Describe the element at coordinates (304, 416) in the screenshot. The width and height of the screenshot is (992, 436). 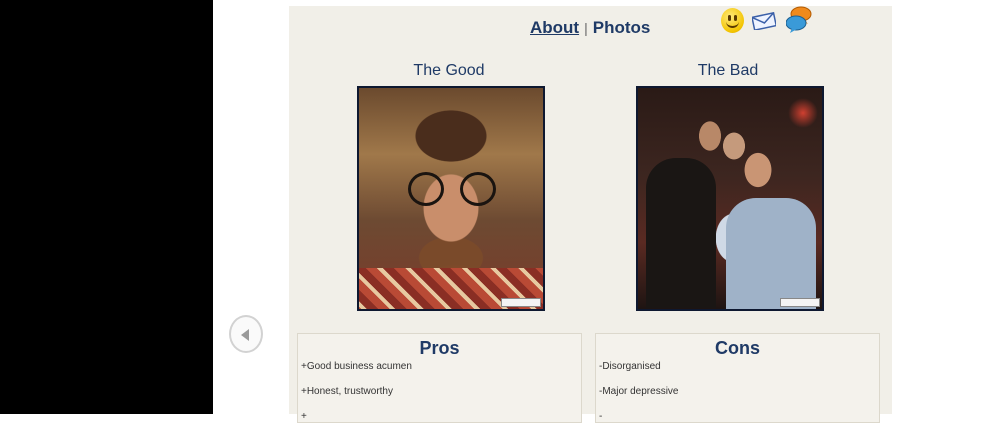
I see `pros-item: +` at that location.